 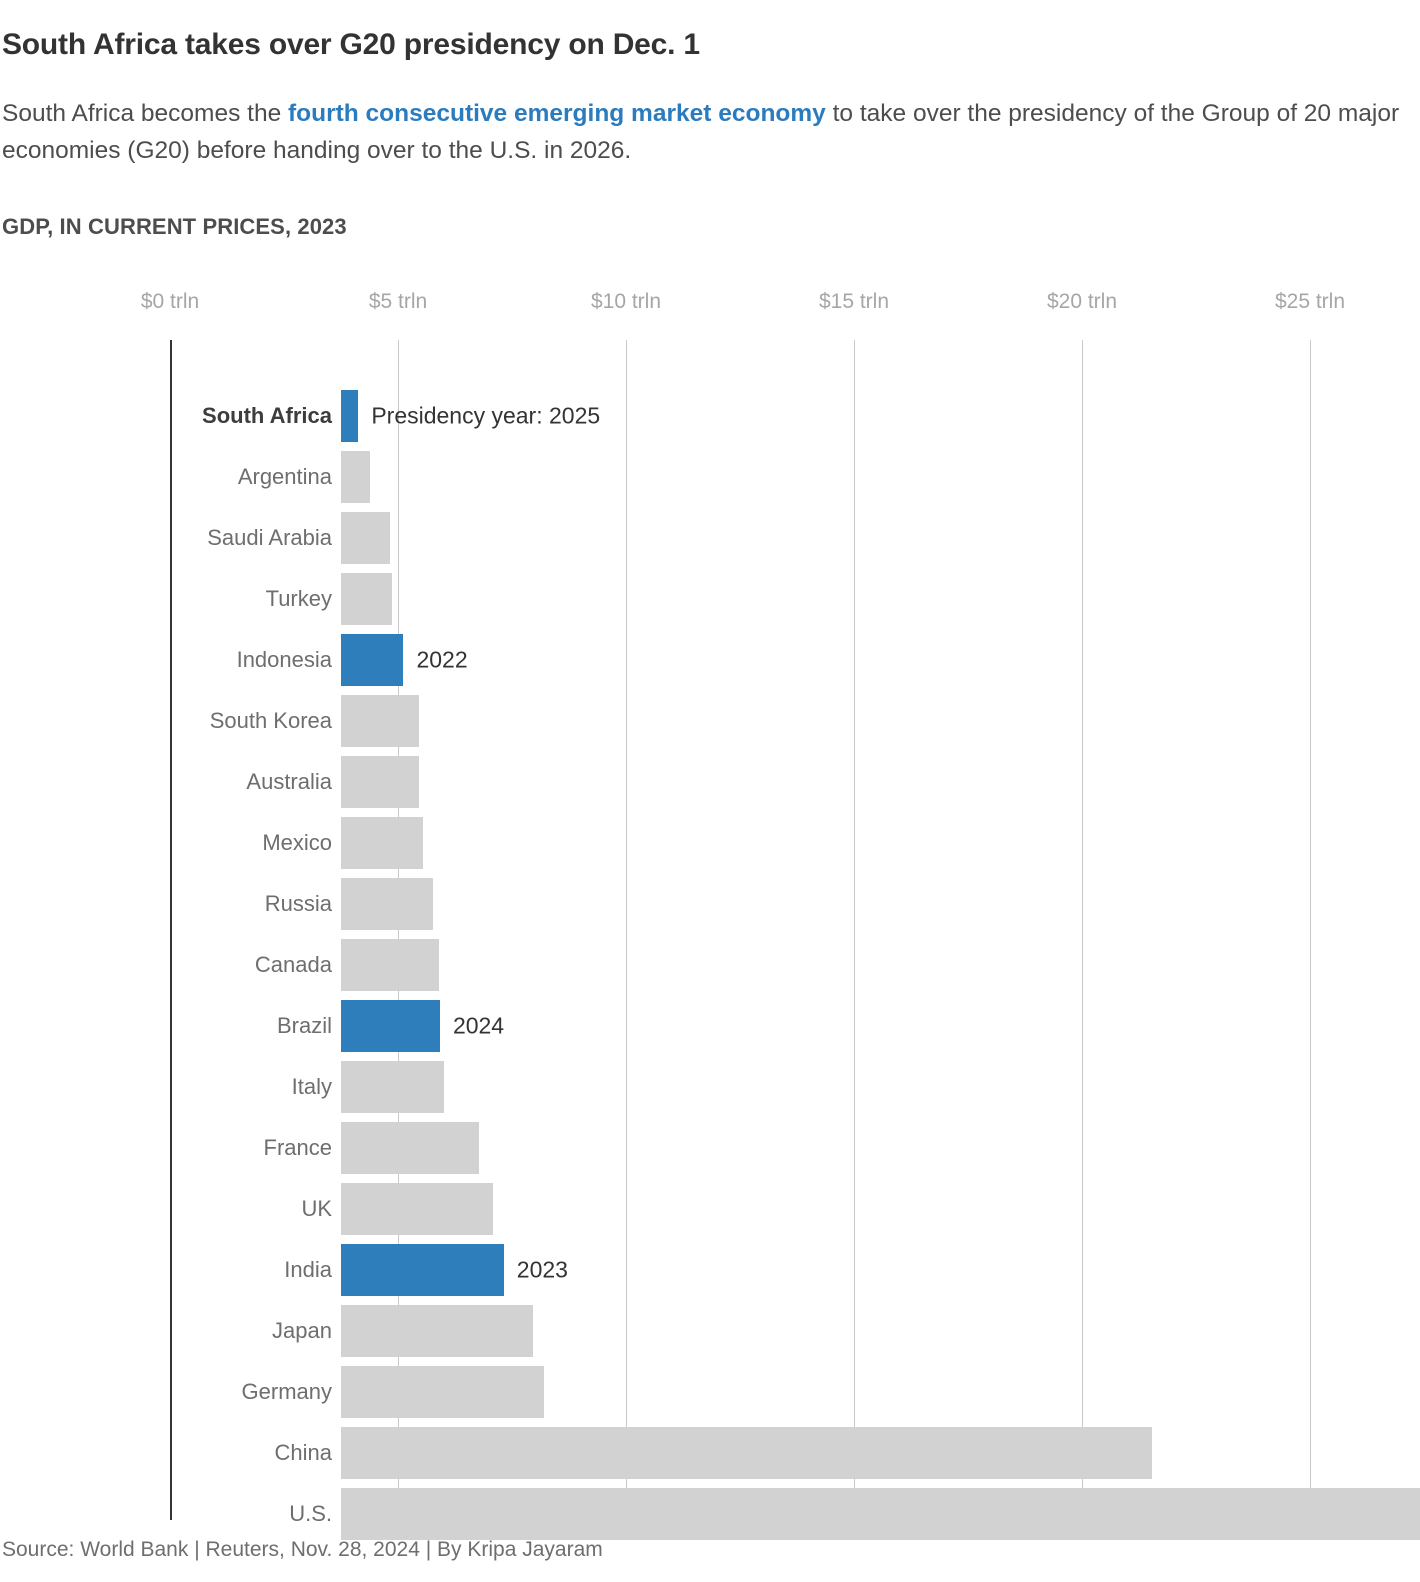 I want to click on bar-row: U.S., so click(x=795, y=1514).